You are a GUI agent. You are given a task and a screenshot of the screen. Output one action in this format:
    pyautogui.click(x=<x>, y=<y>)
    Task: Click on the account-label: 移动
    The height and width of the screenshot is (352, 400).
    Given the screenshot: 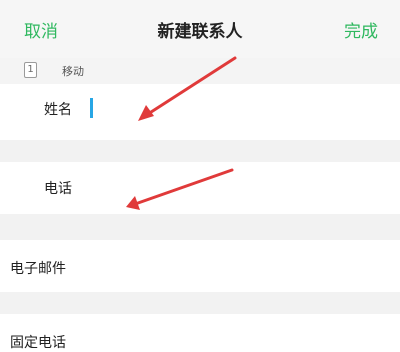 What is the action you would take?
    pyautogui.click(x=73, y=71)
    